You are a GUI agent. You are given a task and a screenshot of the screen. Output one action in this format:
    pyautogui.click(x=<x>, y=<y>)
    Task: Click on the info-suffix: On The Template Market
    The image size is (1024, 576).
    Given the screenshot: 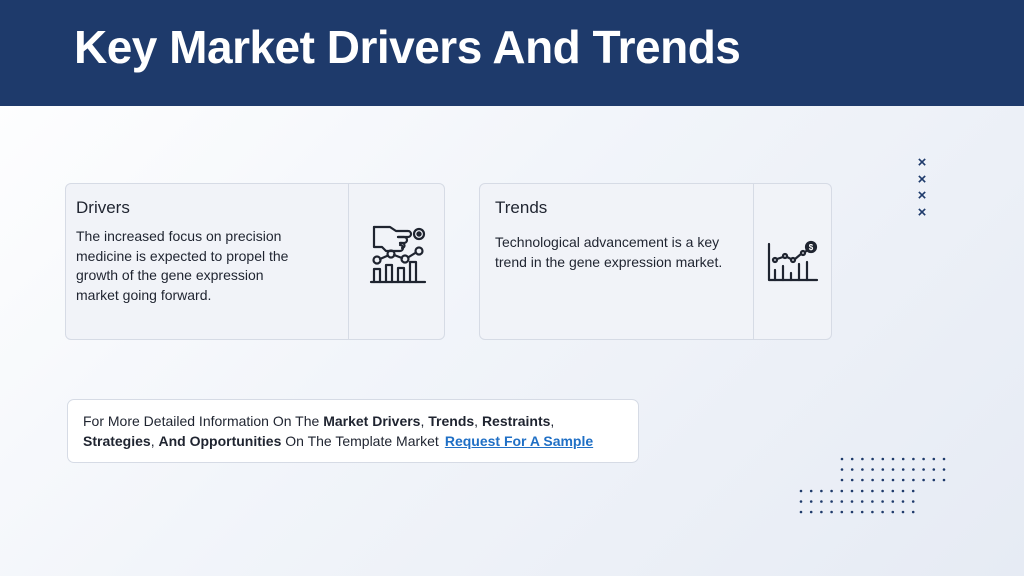 What is the action you would take?
    pyautogui.click(x=360, y=441)
    